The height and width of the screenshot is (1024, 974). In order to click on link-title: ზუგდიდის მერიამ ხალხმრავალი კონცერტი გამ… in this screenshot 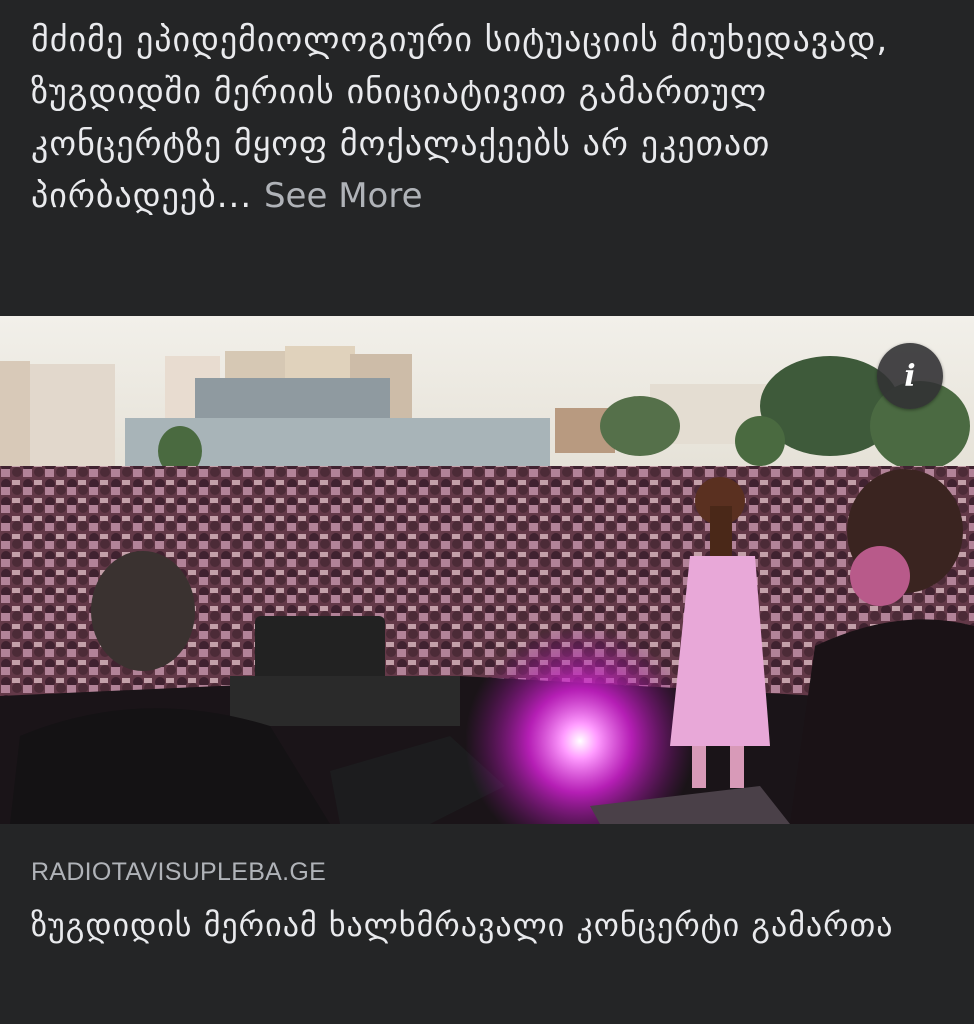, I will do `click(481, 925)`.